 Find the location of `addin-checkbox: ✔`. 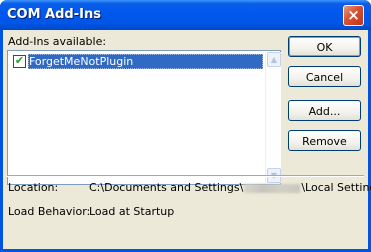

addin-checkbox: ✔ is located at coordinates (19, 61).